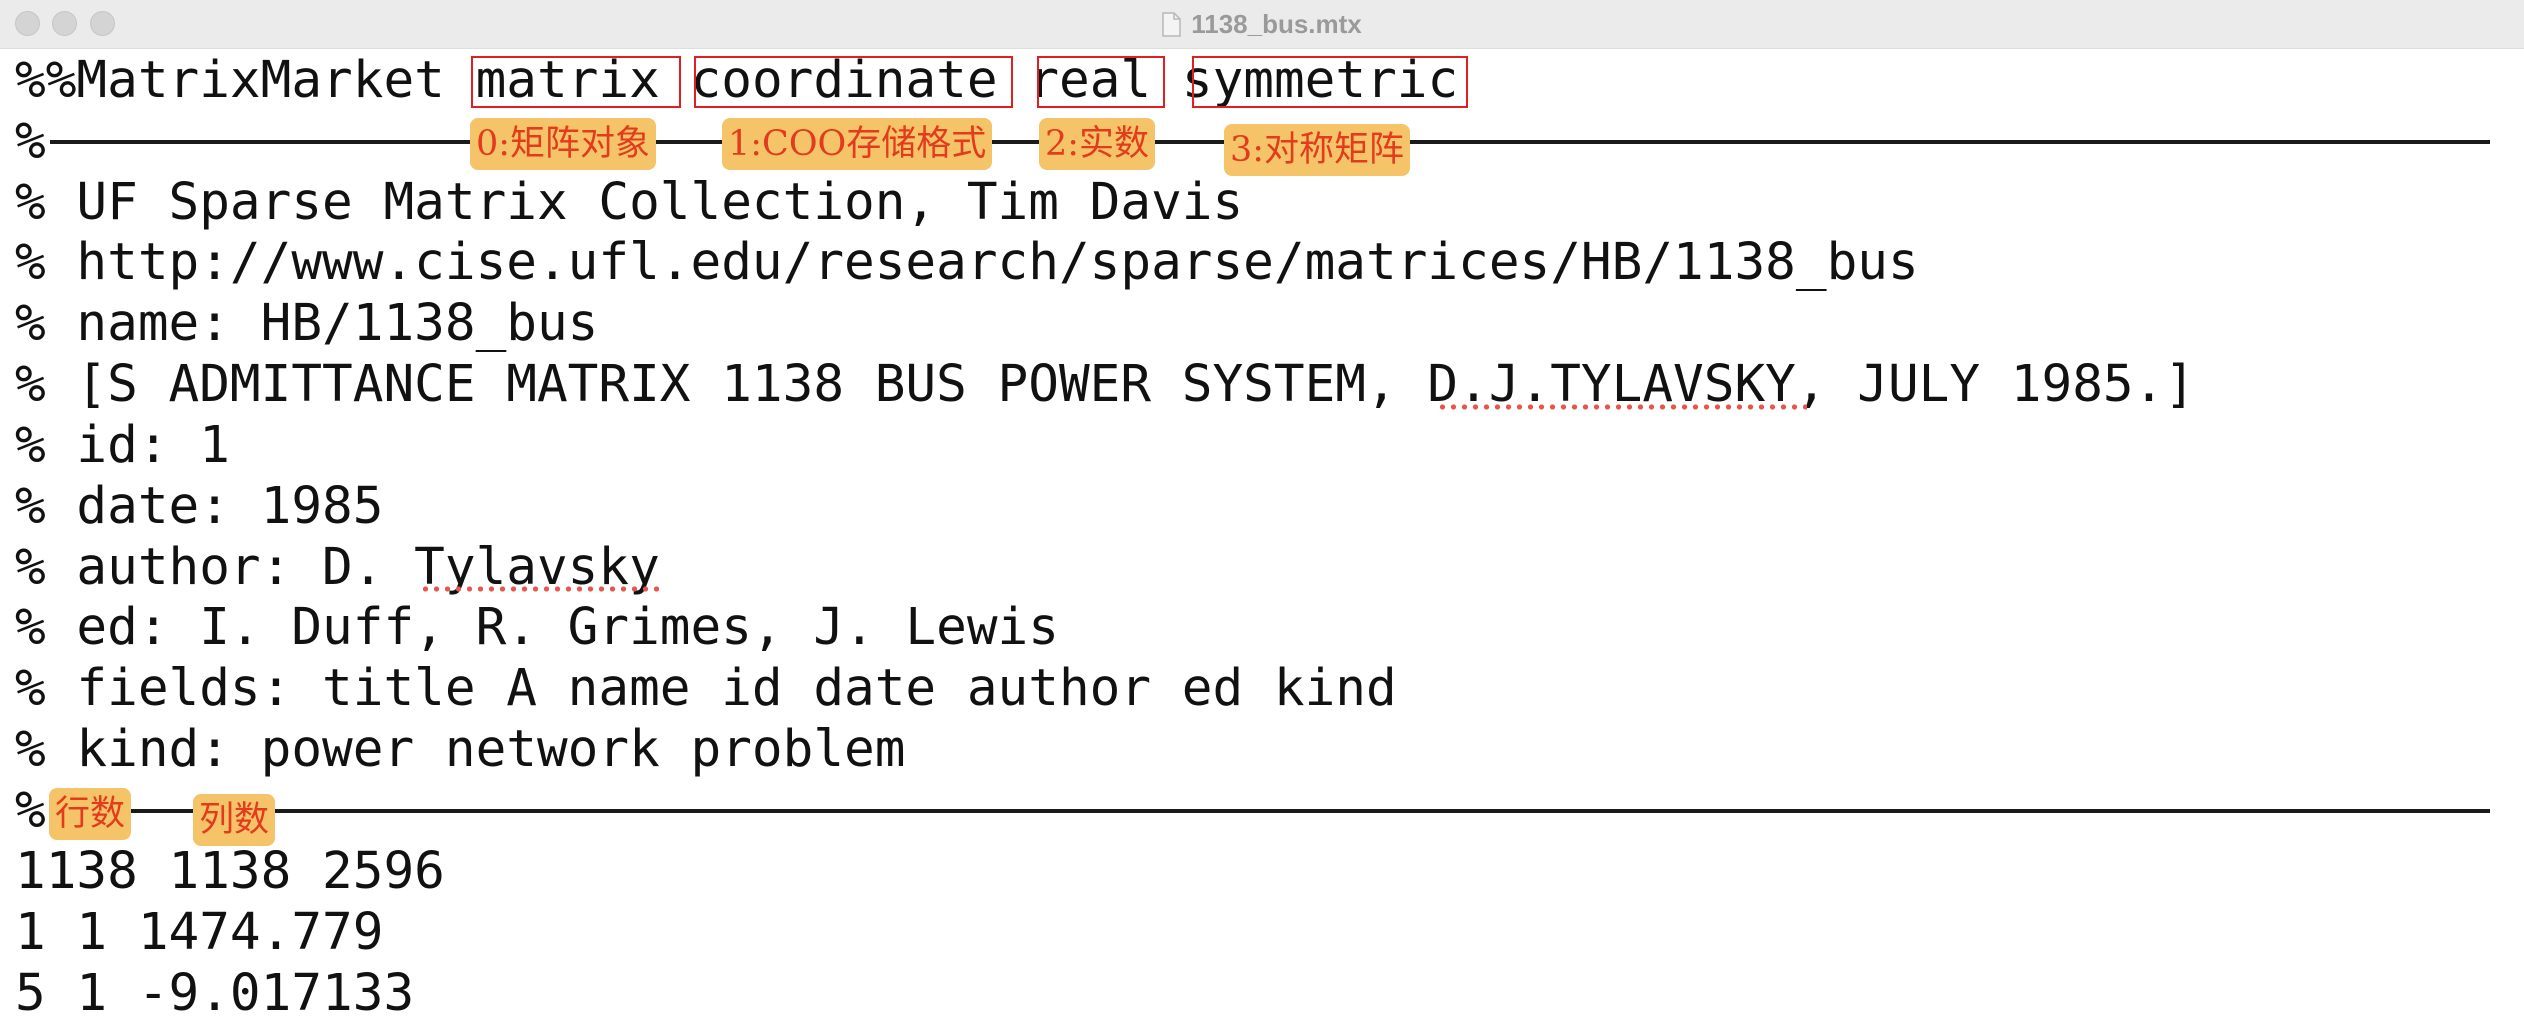  What do you see at coordinates (234, 820) in the screenshot?
I see `tag-column-count: 列数` at bounding box center [234, 820].